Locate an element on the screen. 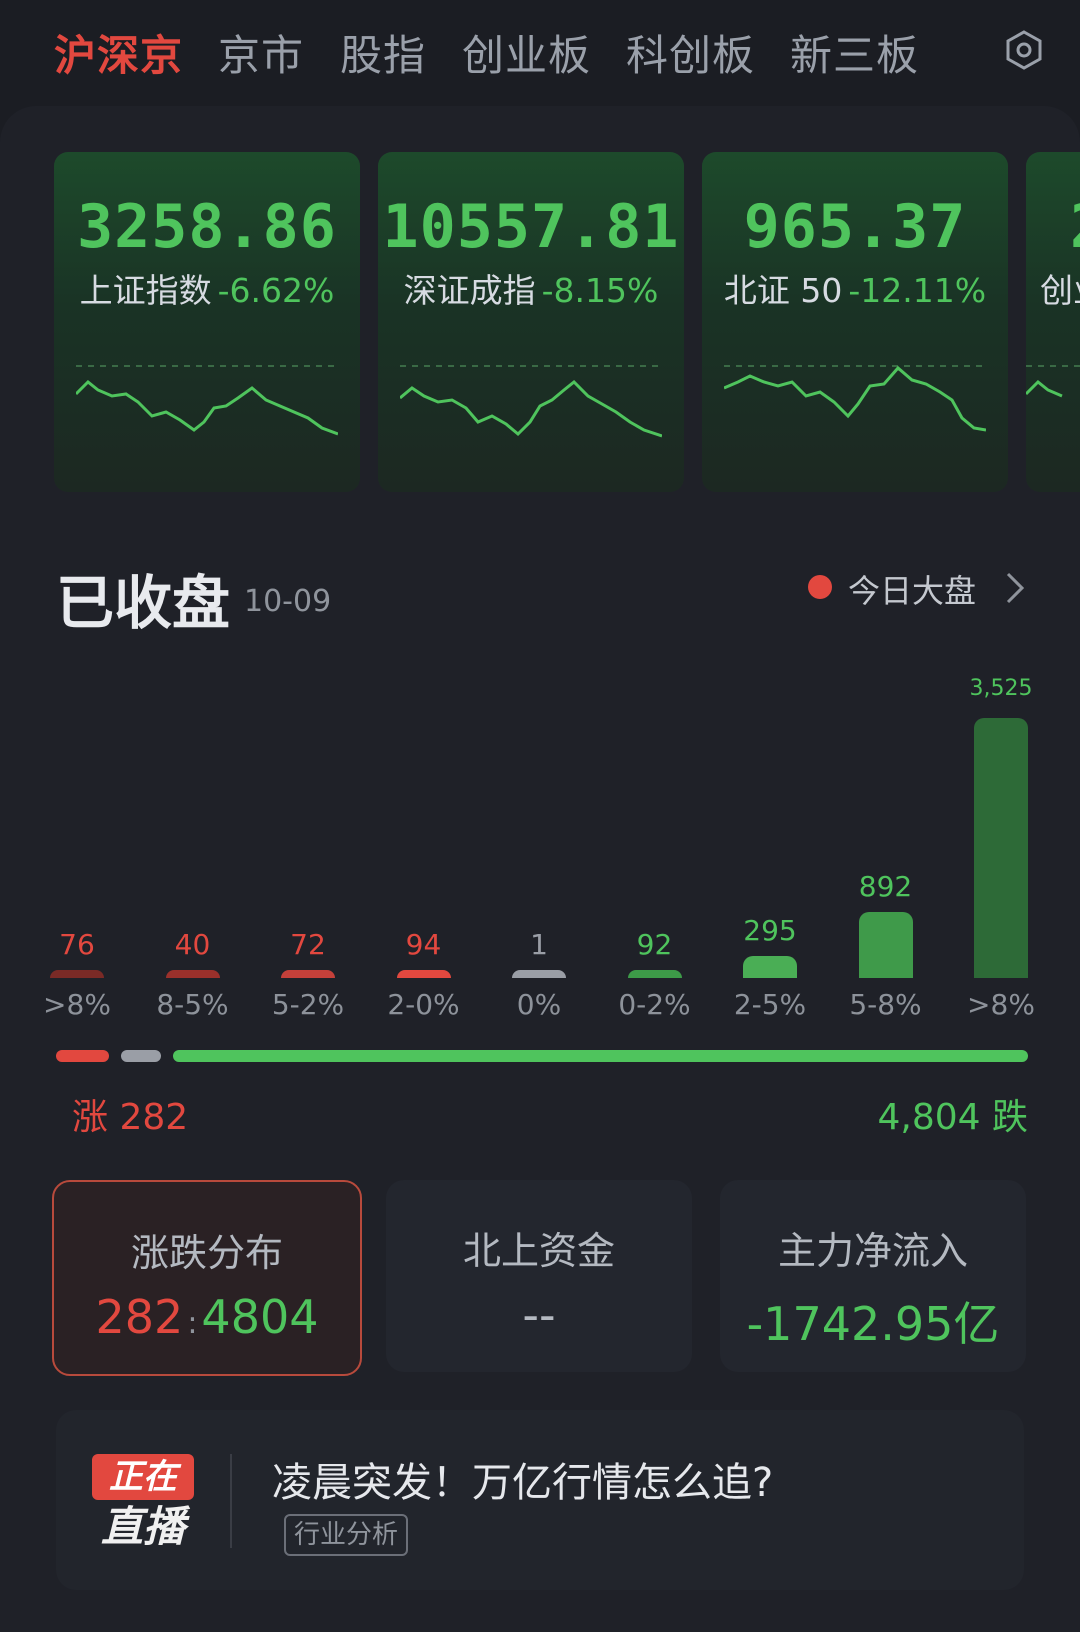 The image size is (1080, 1632). index-change: -12.11% is located at coordinates (917, 290).